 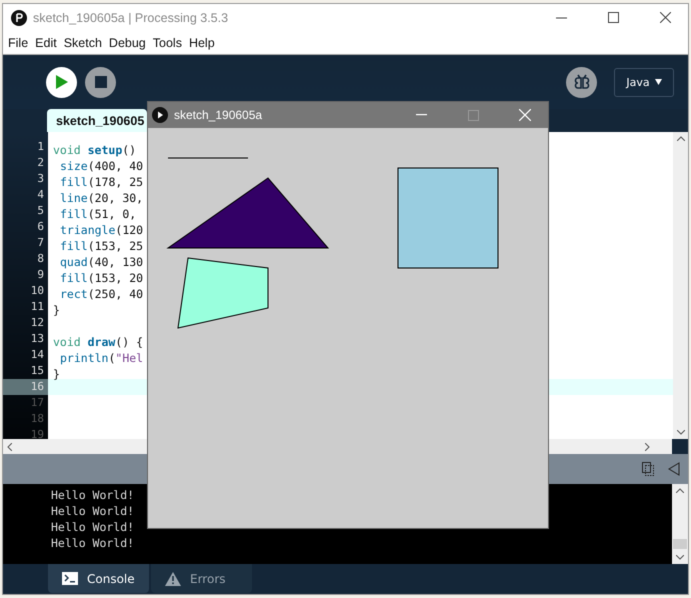 I want to click on line-number: 16, so click(x=25, y=387).